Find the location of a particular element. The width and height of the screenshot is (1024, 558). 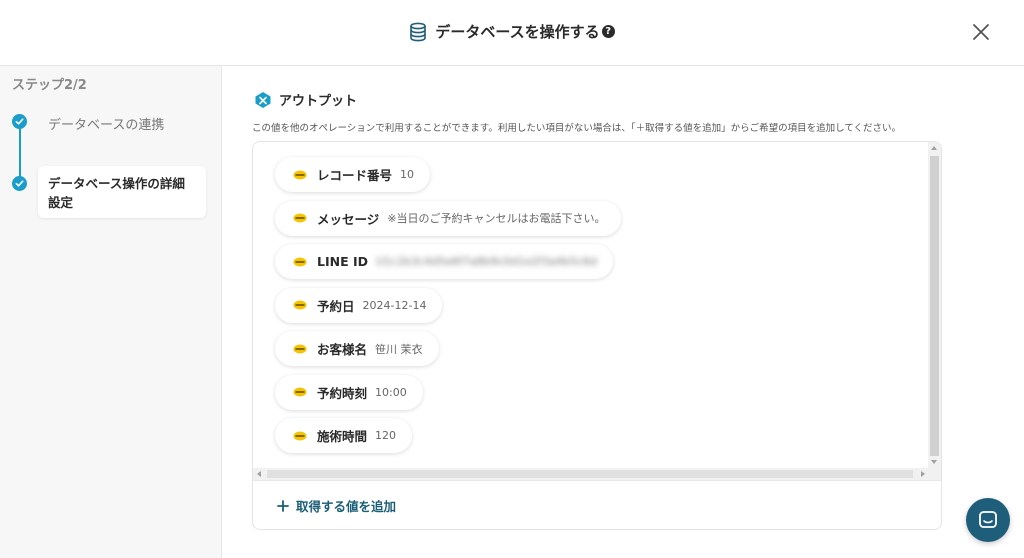

output-item-pill: 施術時間 120 is located at coordinates (344, 435).